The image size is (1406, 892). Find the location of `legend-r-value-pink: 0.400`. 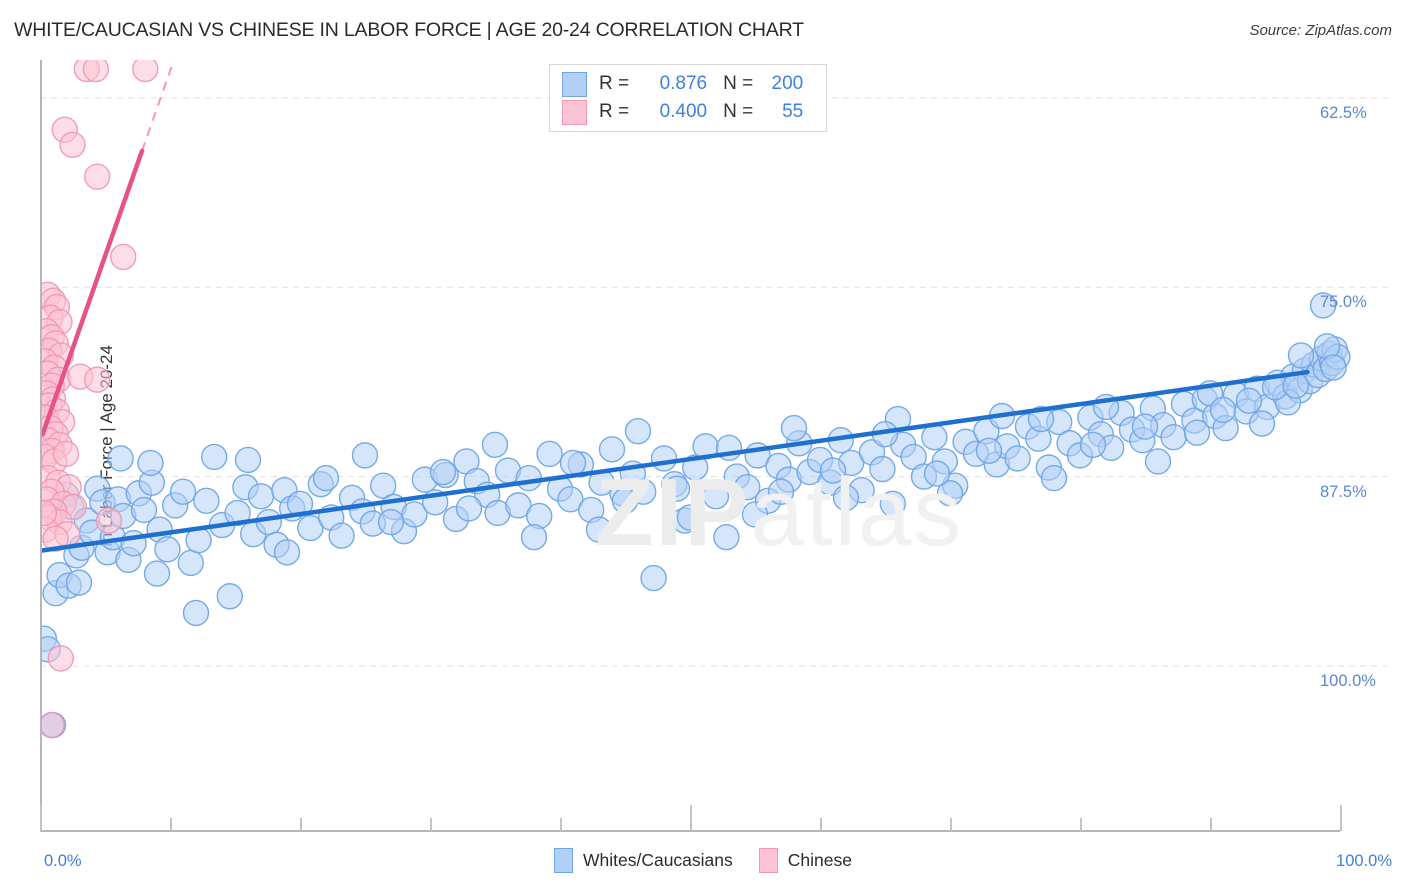

legend-r-value-pink: 0.400 is located at coordinates (683, 111).